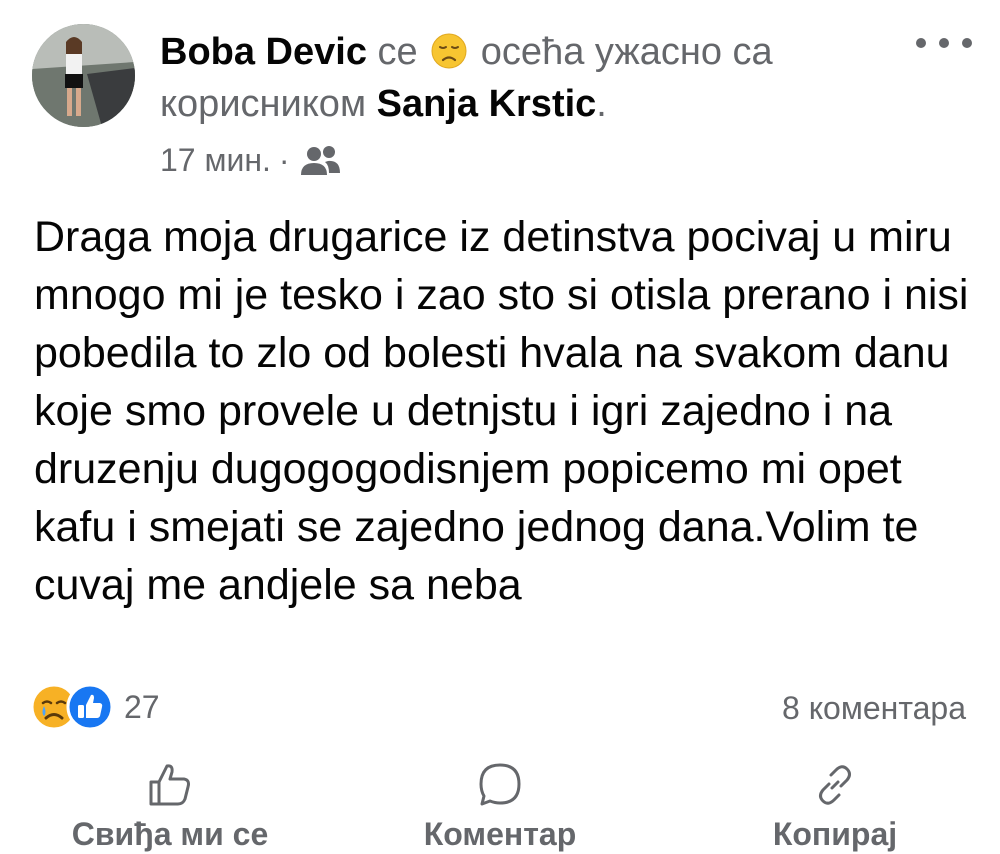  I want to click on timestamp: 17 мин., so click(215, 160).